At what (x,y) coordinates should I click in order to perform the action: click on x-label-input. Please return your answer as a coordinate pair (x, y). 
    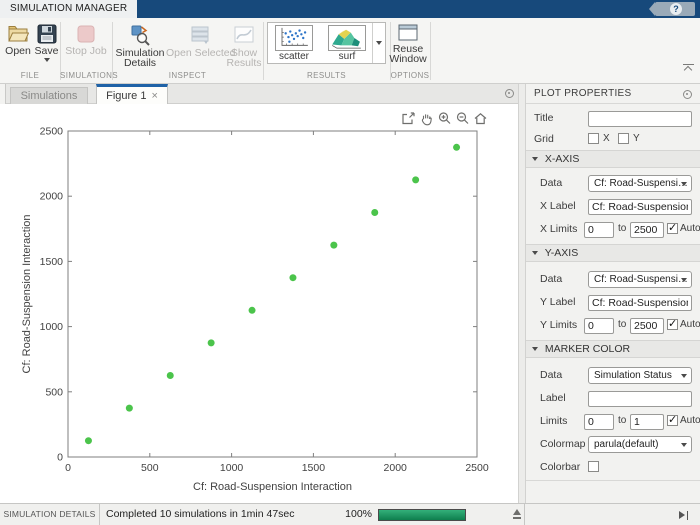
    Looking at the image, I should click on (640, 207).